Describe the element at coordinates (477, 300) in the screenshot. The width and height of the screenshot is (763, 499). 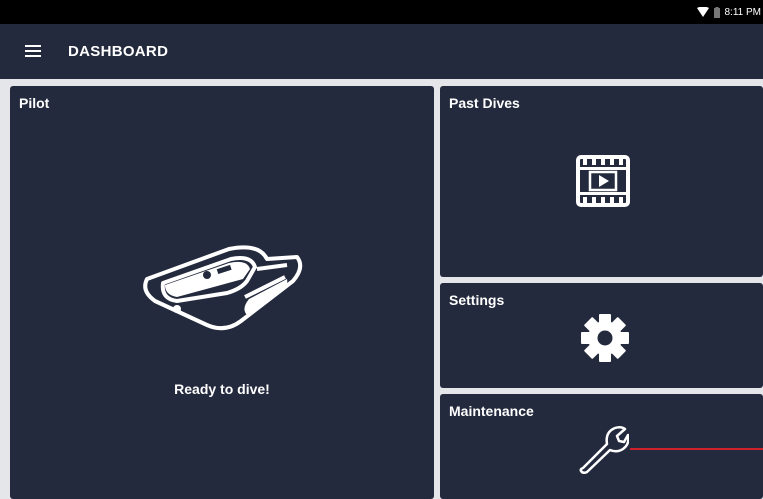
I see `settings-card-title: Settings` at that location.